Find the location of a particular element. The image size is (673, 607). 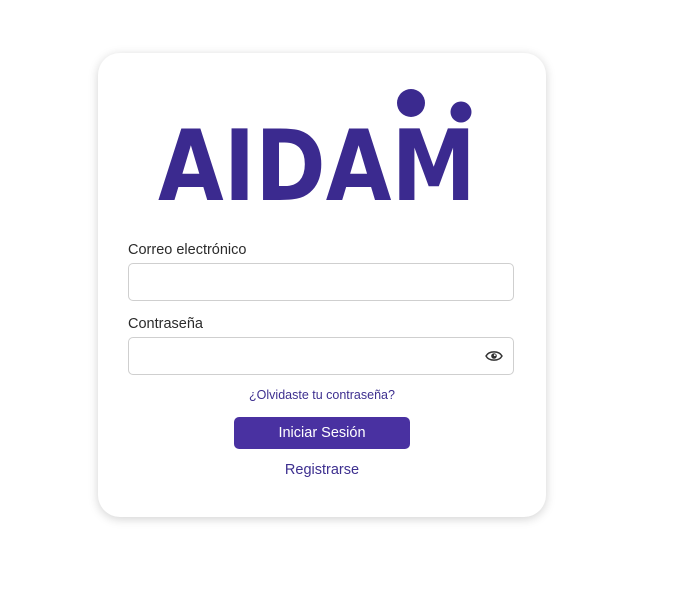

password-field is located at coordinates (321, 356).